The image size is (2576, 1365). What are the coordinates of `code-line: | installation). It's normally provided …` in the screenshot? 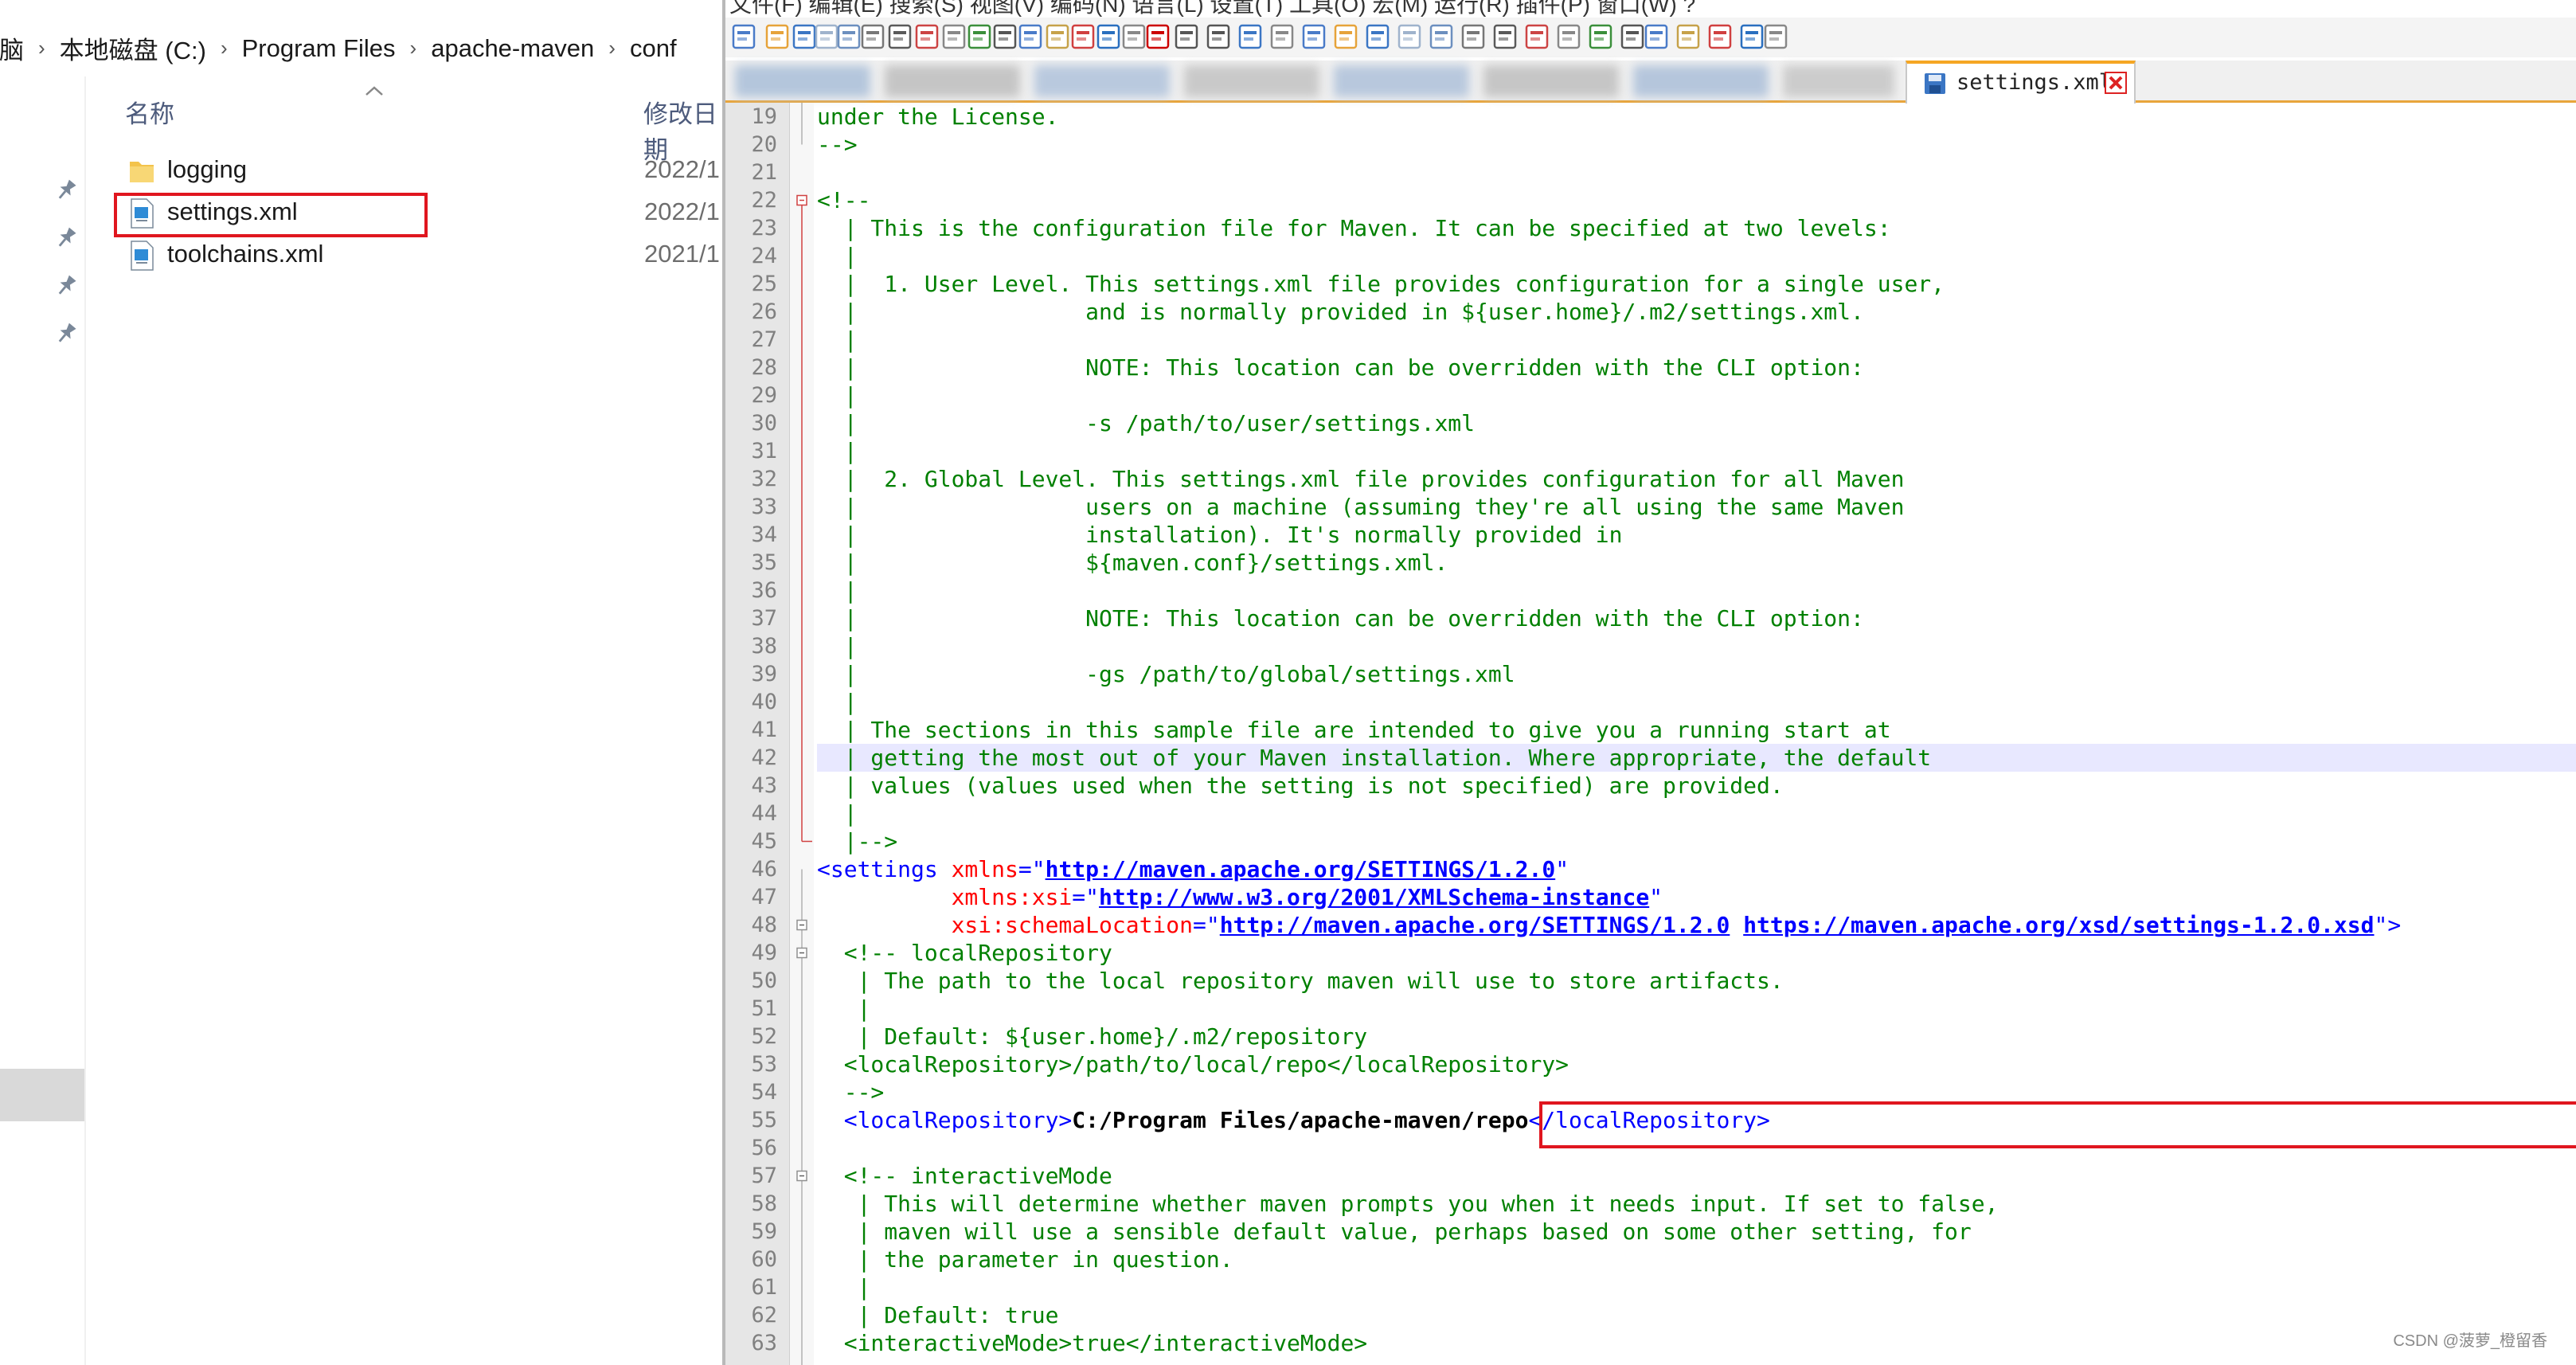 It's located at (1220, 535).